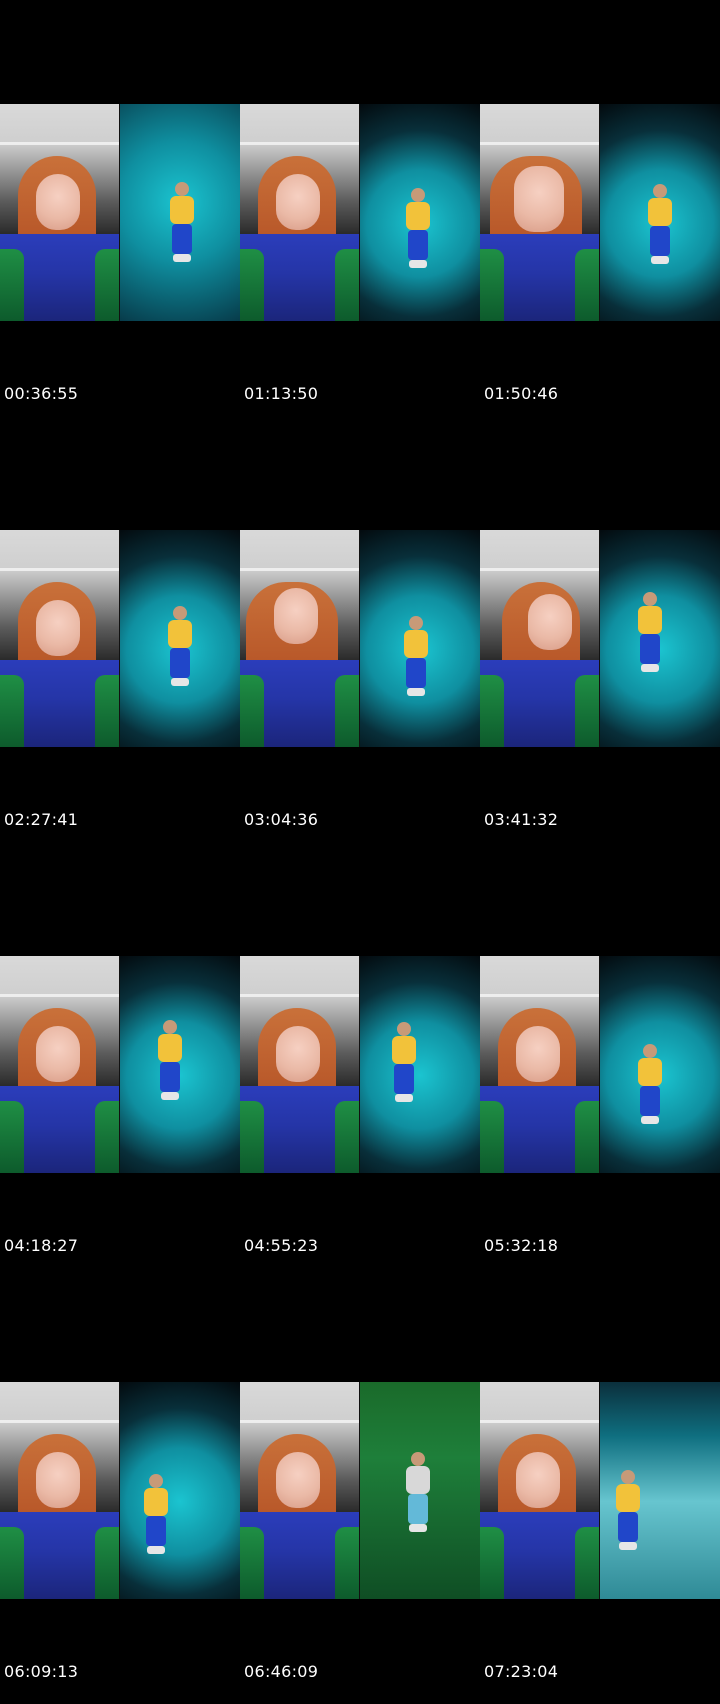  I want to click on frame-cell: 04:55:23, so click(360, 1065).